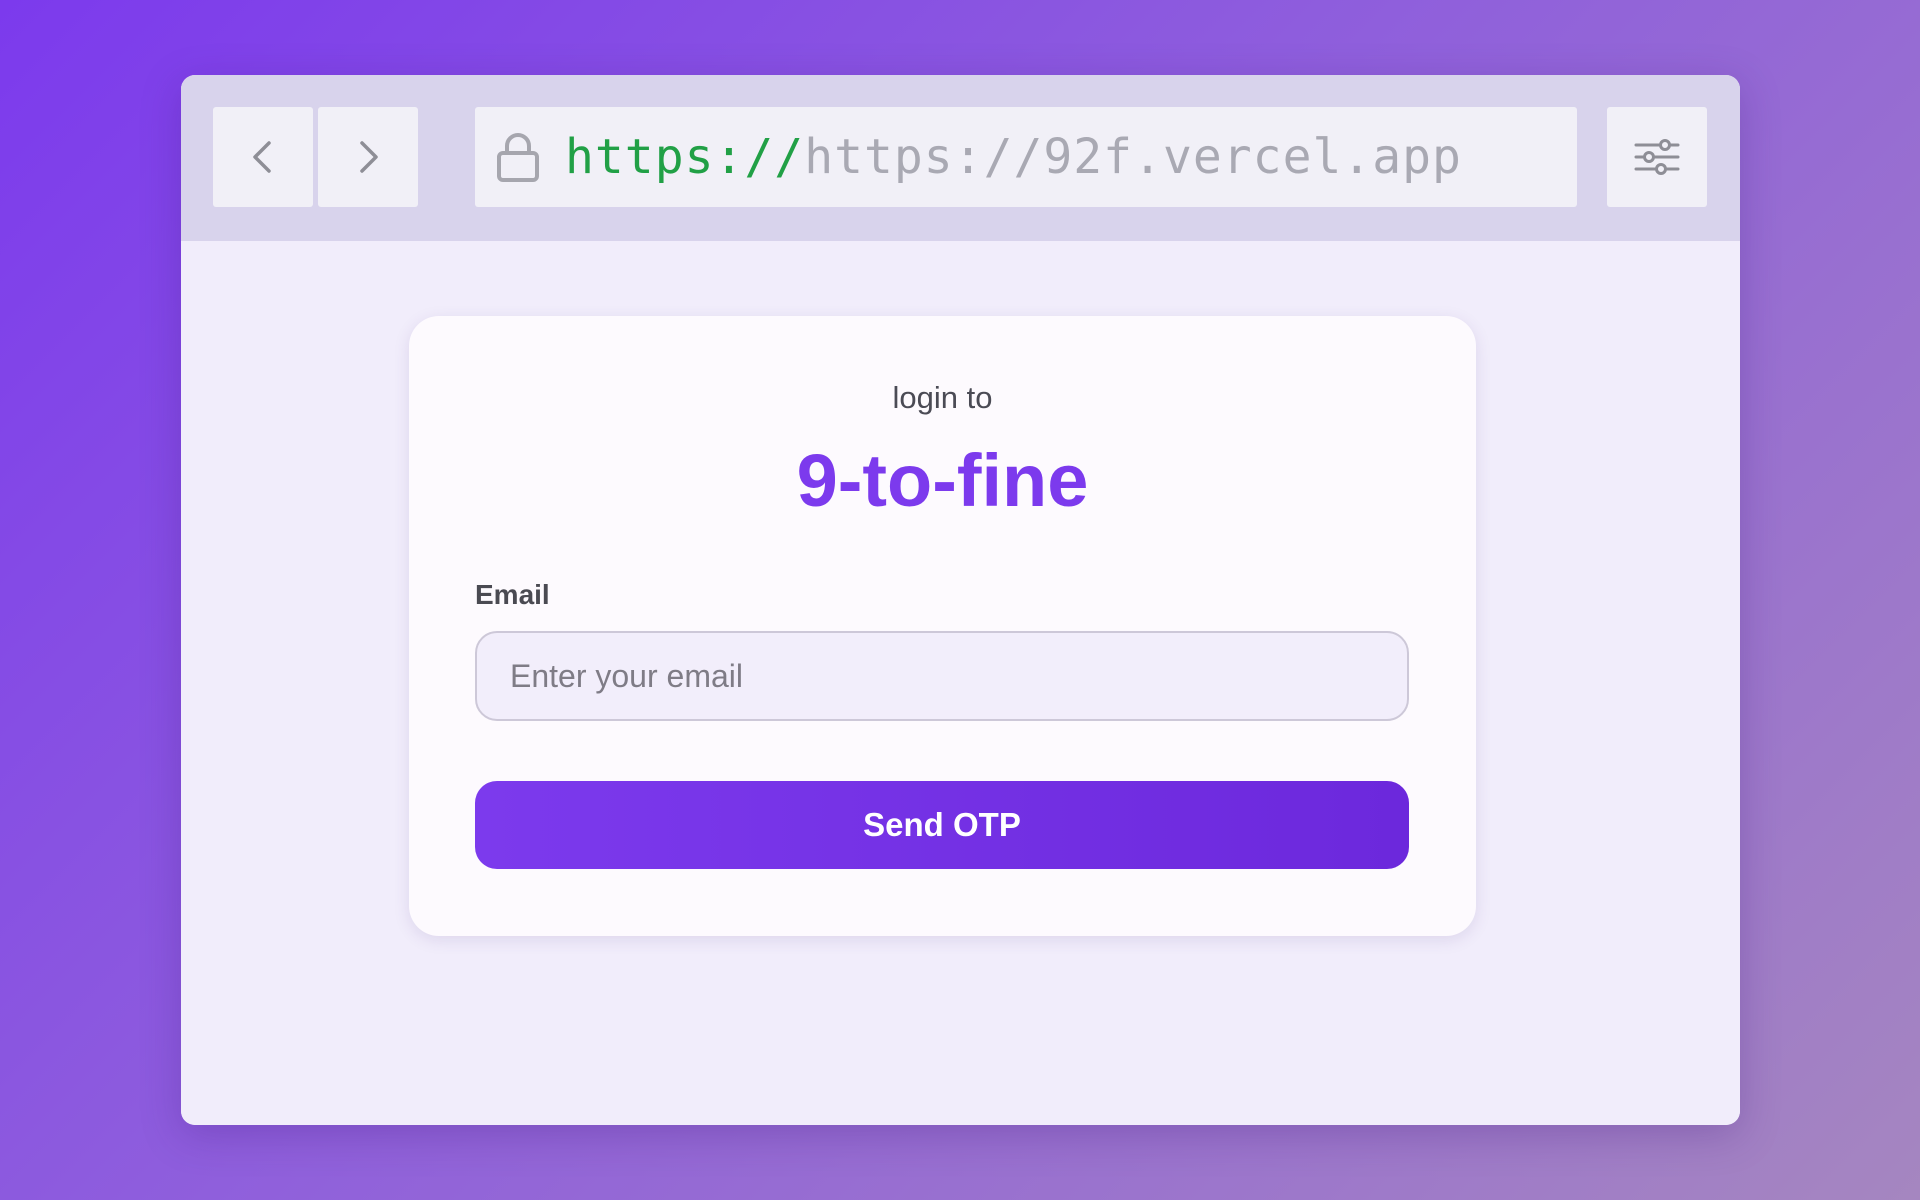 The height and width of the screenshot is (1200, 1920). Describe the element at coordinates (942, 480) in the screenshot. I see `brand-title: 9-to-fine` at that location.